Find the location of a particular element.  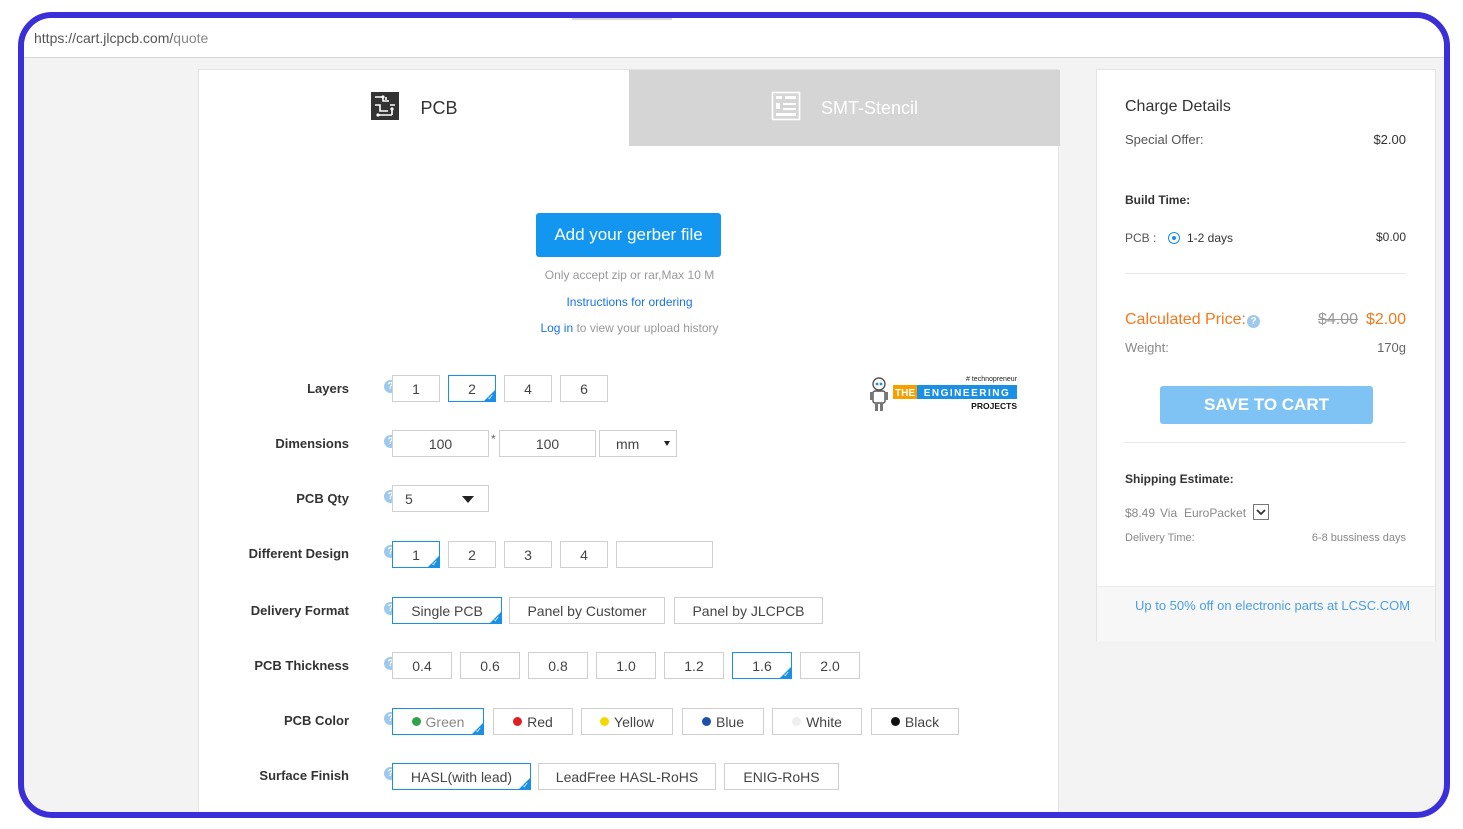

surface-finish-label: Surface Finish is located at coordinates (304, 775).